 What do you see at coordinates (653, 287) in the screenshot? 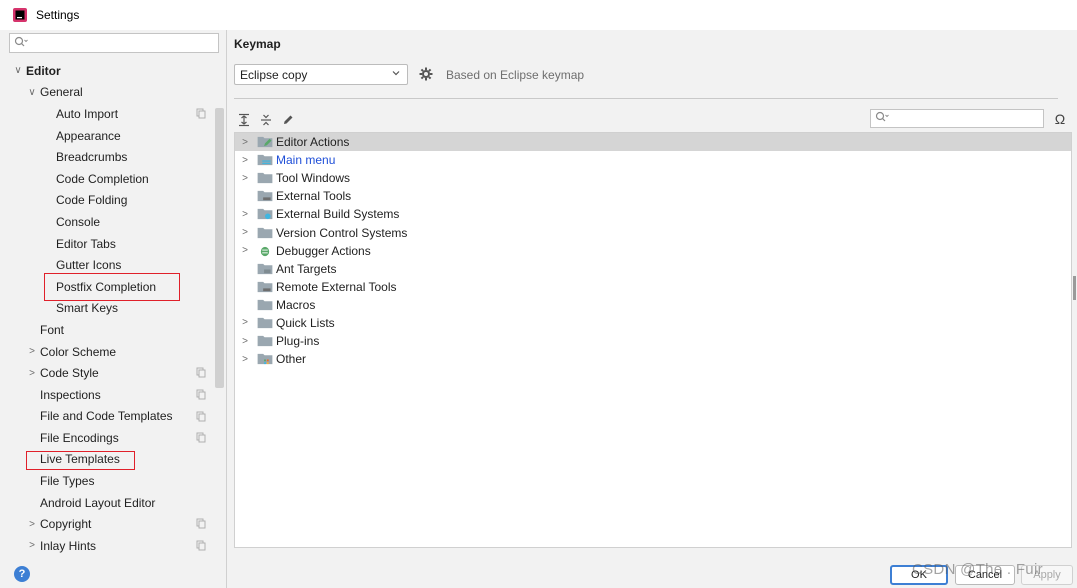
I see `keymap-action-row: Remote External Tools` at bounding box center [653, 287].